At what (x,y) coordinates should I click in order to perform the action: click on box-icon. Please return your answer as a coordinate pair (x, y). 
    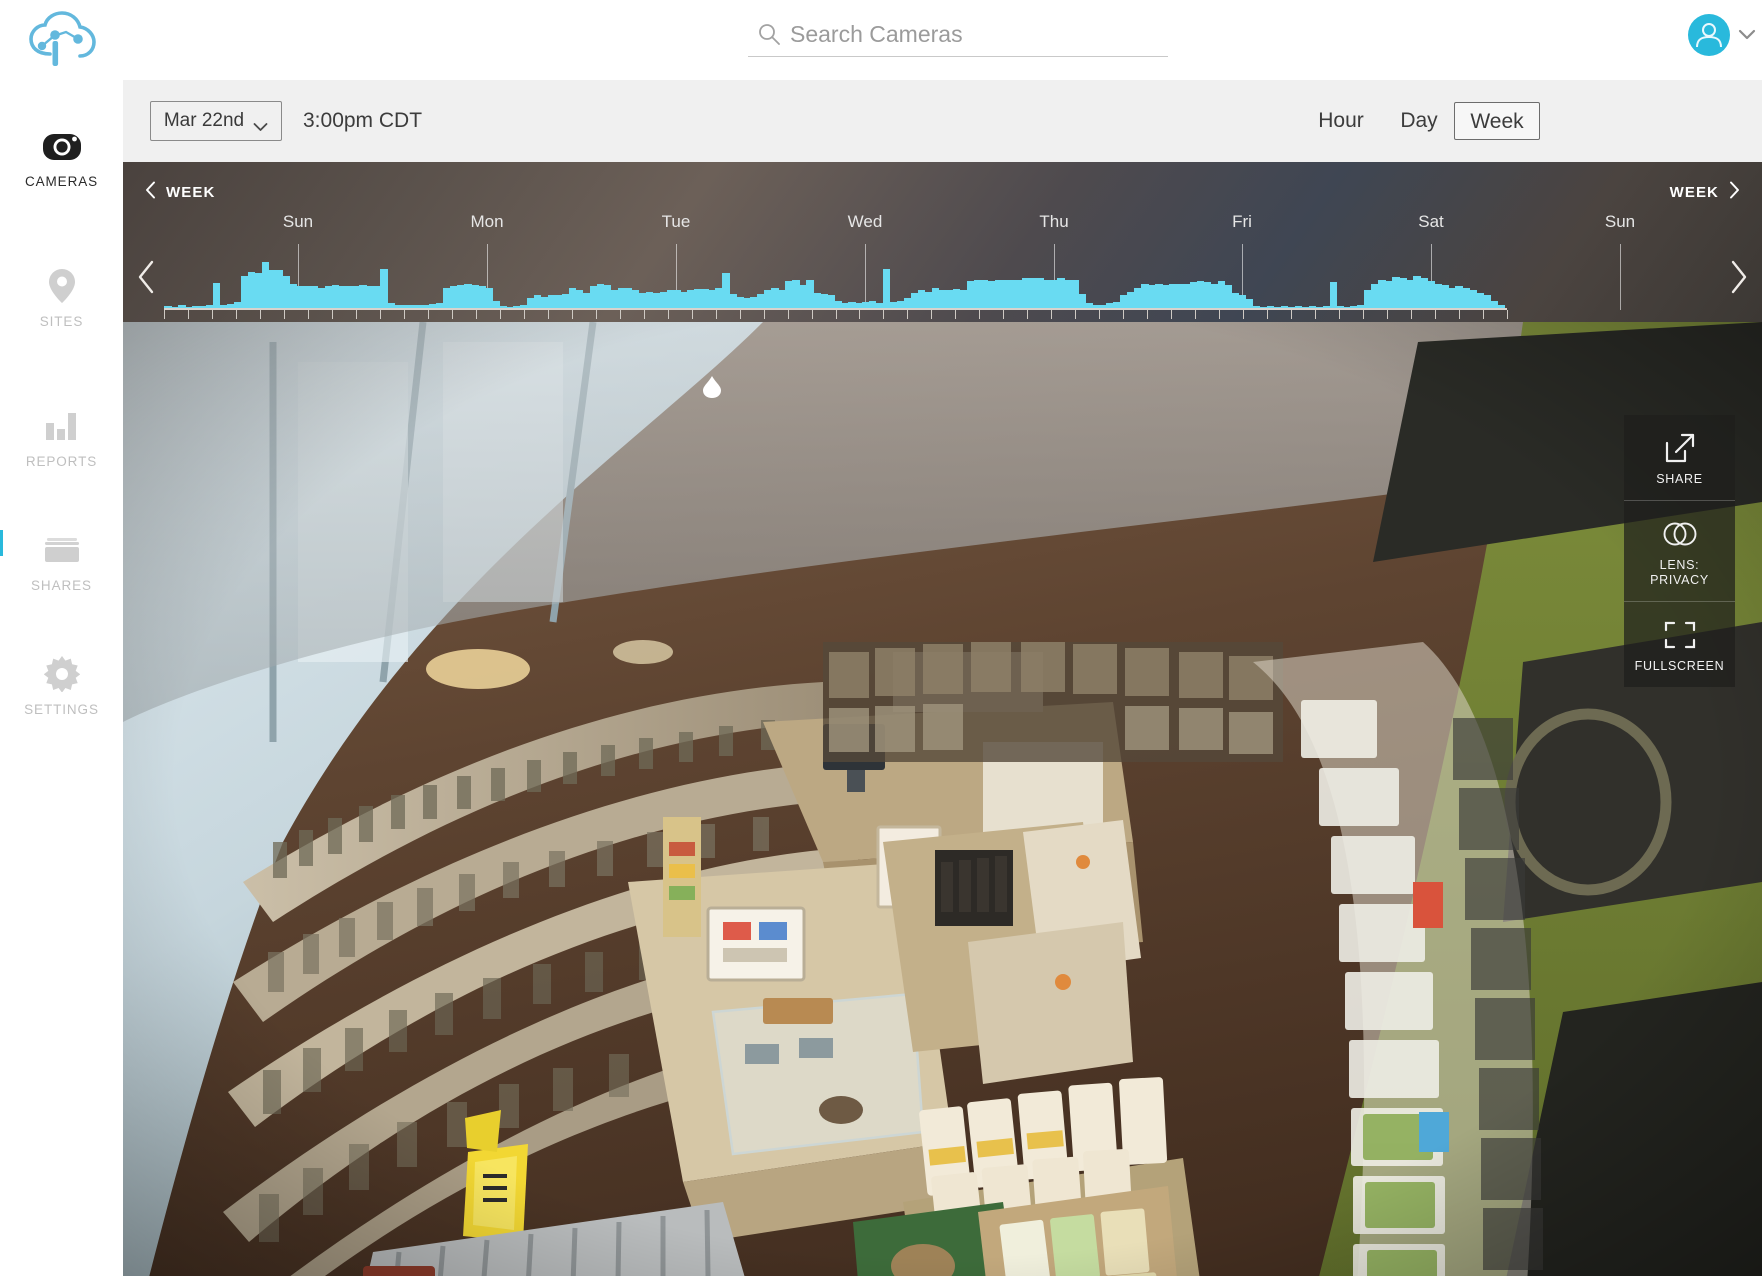
    Looking at the image, I should click on (61, 550).